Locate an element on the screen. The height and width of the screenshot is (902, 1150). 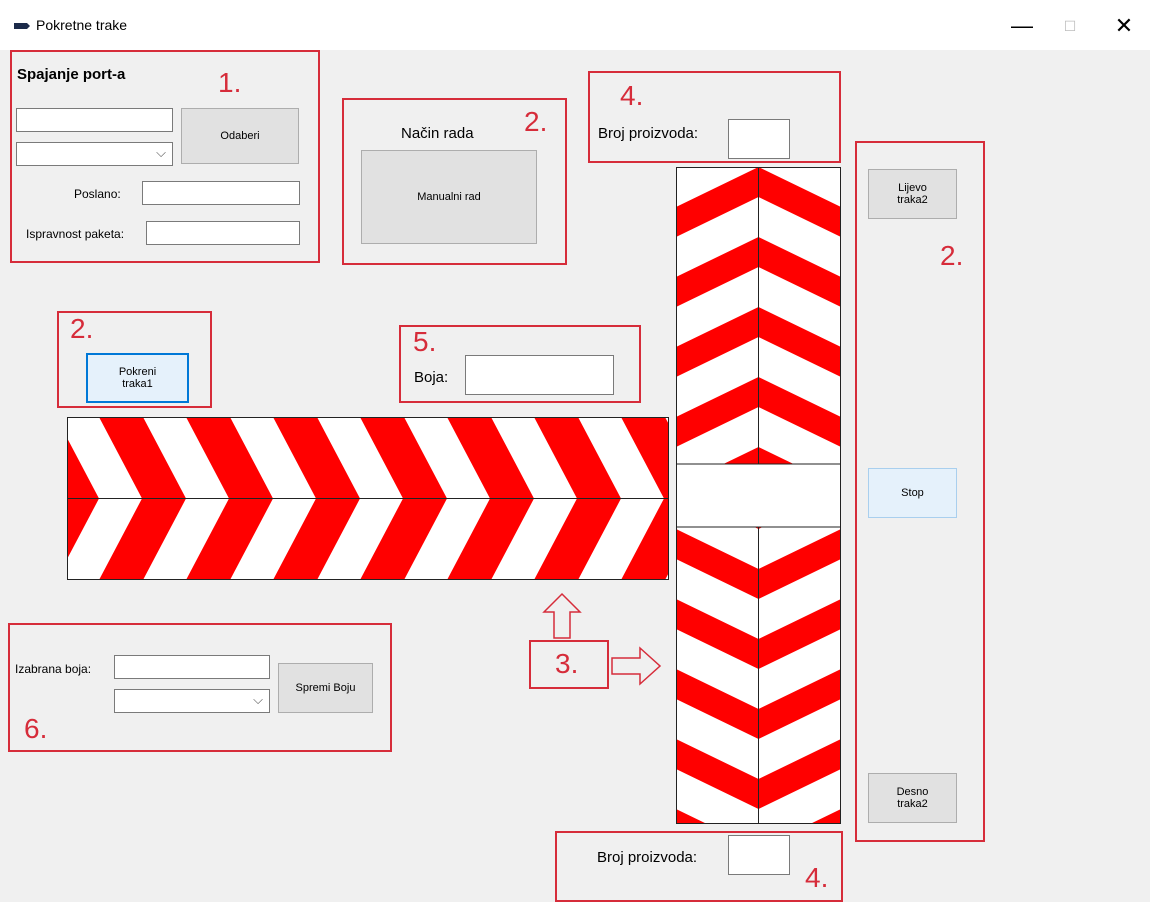
select-port-button: Odaberi is located at coordinates (240, 136).